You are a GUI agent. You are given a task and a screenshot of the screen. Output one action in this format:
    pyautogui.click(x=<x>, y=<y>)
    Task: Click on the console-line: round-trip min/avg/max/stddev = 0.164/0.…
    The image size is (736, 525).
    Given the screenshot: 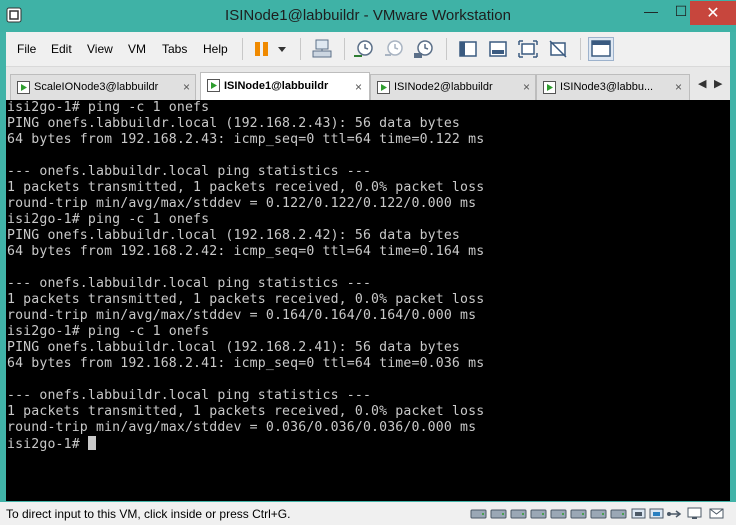 What is the action you would take?
    pyautogui.click(x=242, y=315)
    